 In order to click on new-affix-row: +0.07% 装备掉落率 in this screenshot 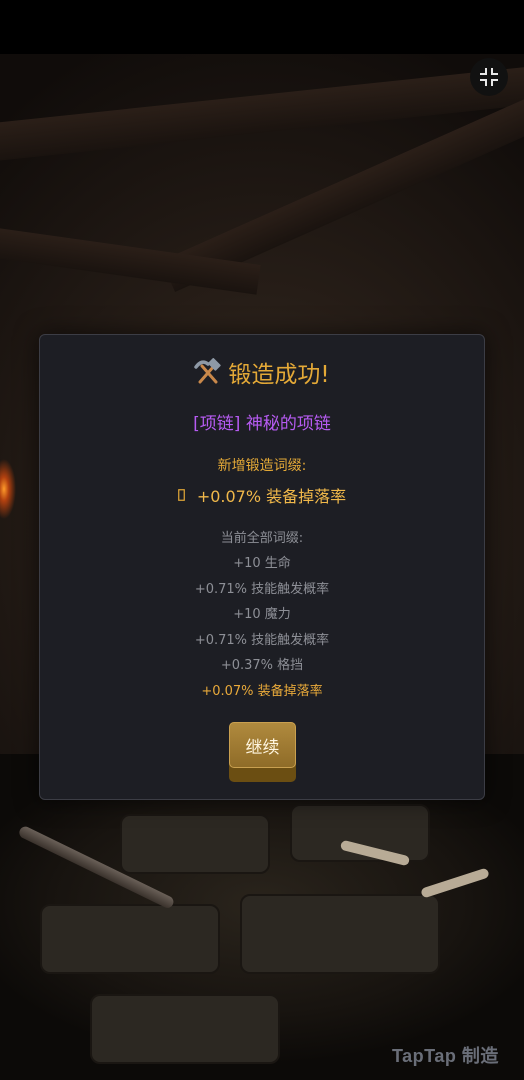, I will do `click(262, 495)`.